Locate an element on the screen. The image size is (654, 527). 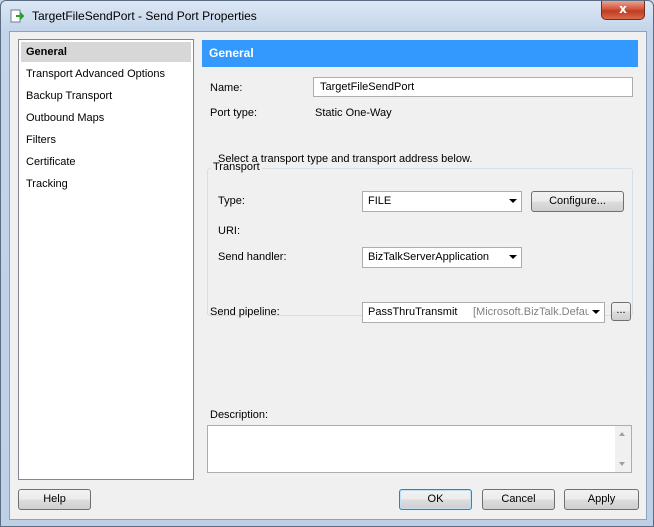
type-label: Type: is located at coordinates (231, 201).